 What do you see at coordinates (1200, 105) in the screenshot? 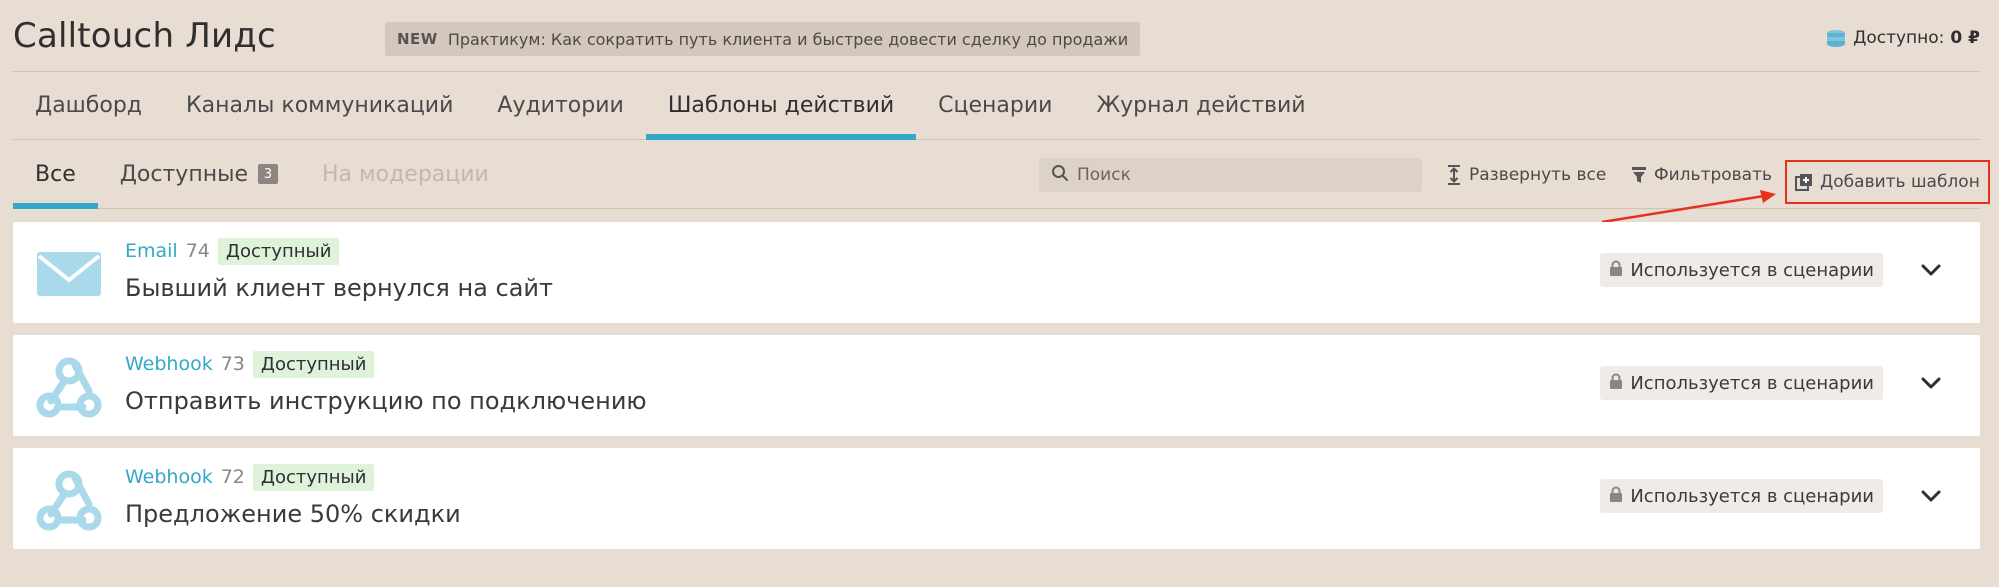
I see `tab-action-log: Журнал действий` at bounding box center [1200, 105].